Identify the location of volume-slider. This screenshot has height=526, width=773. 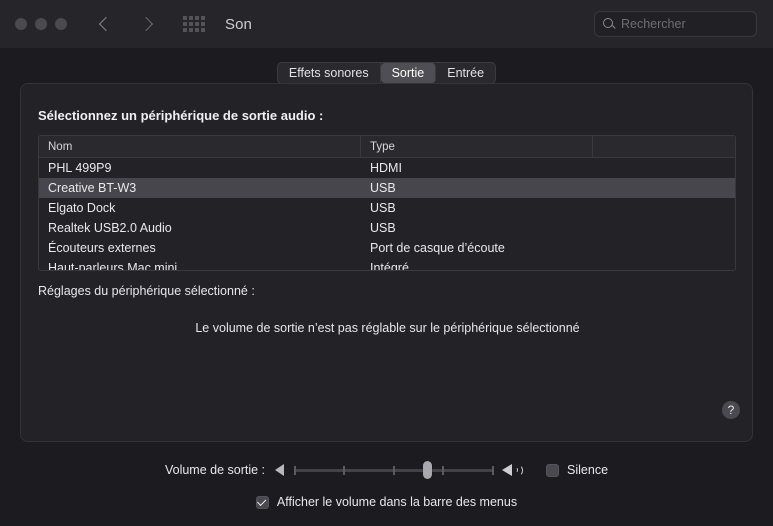
(394, 470).